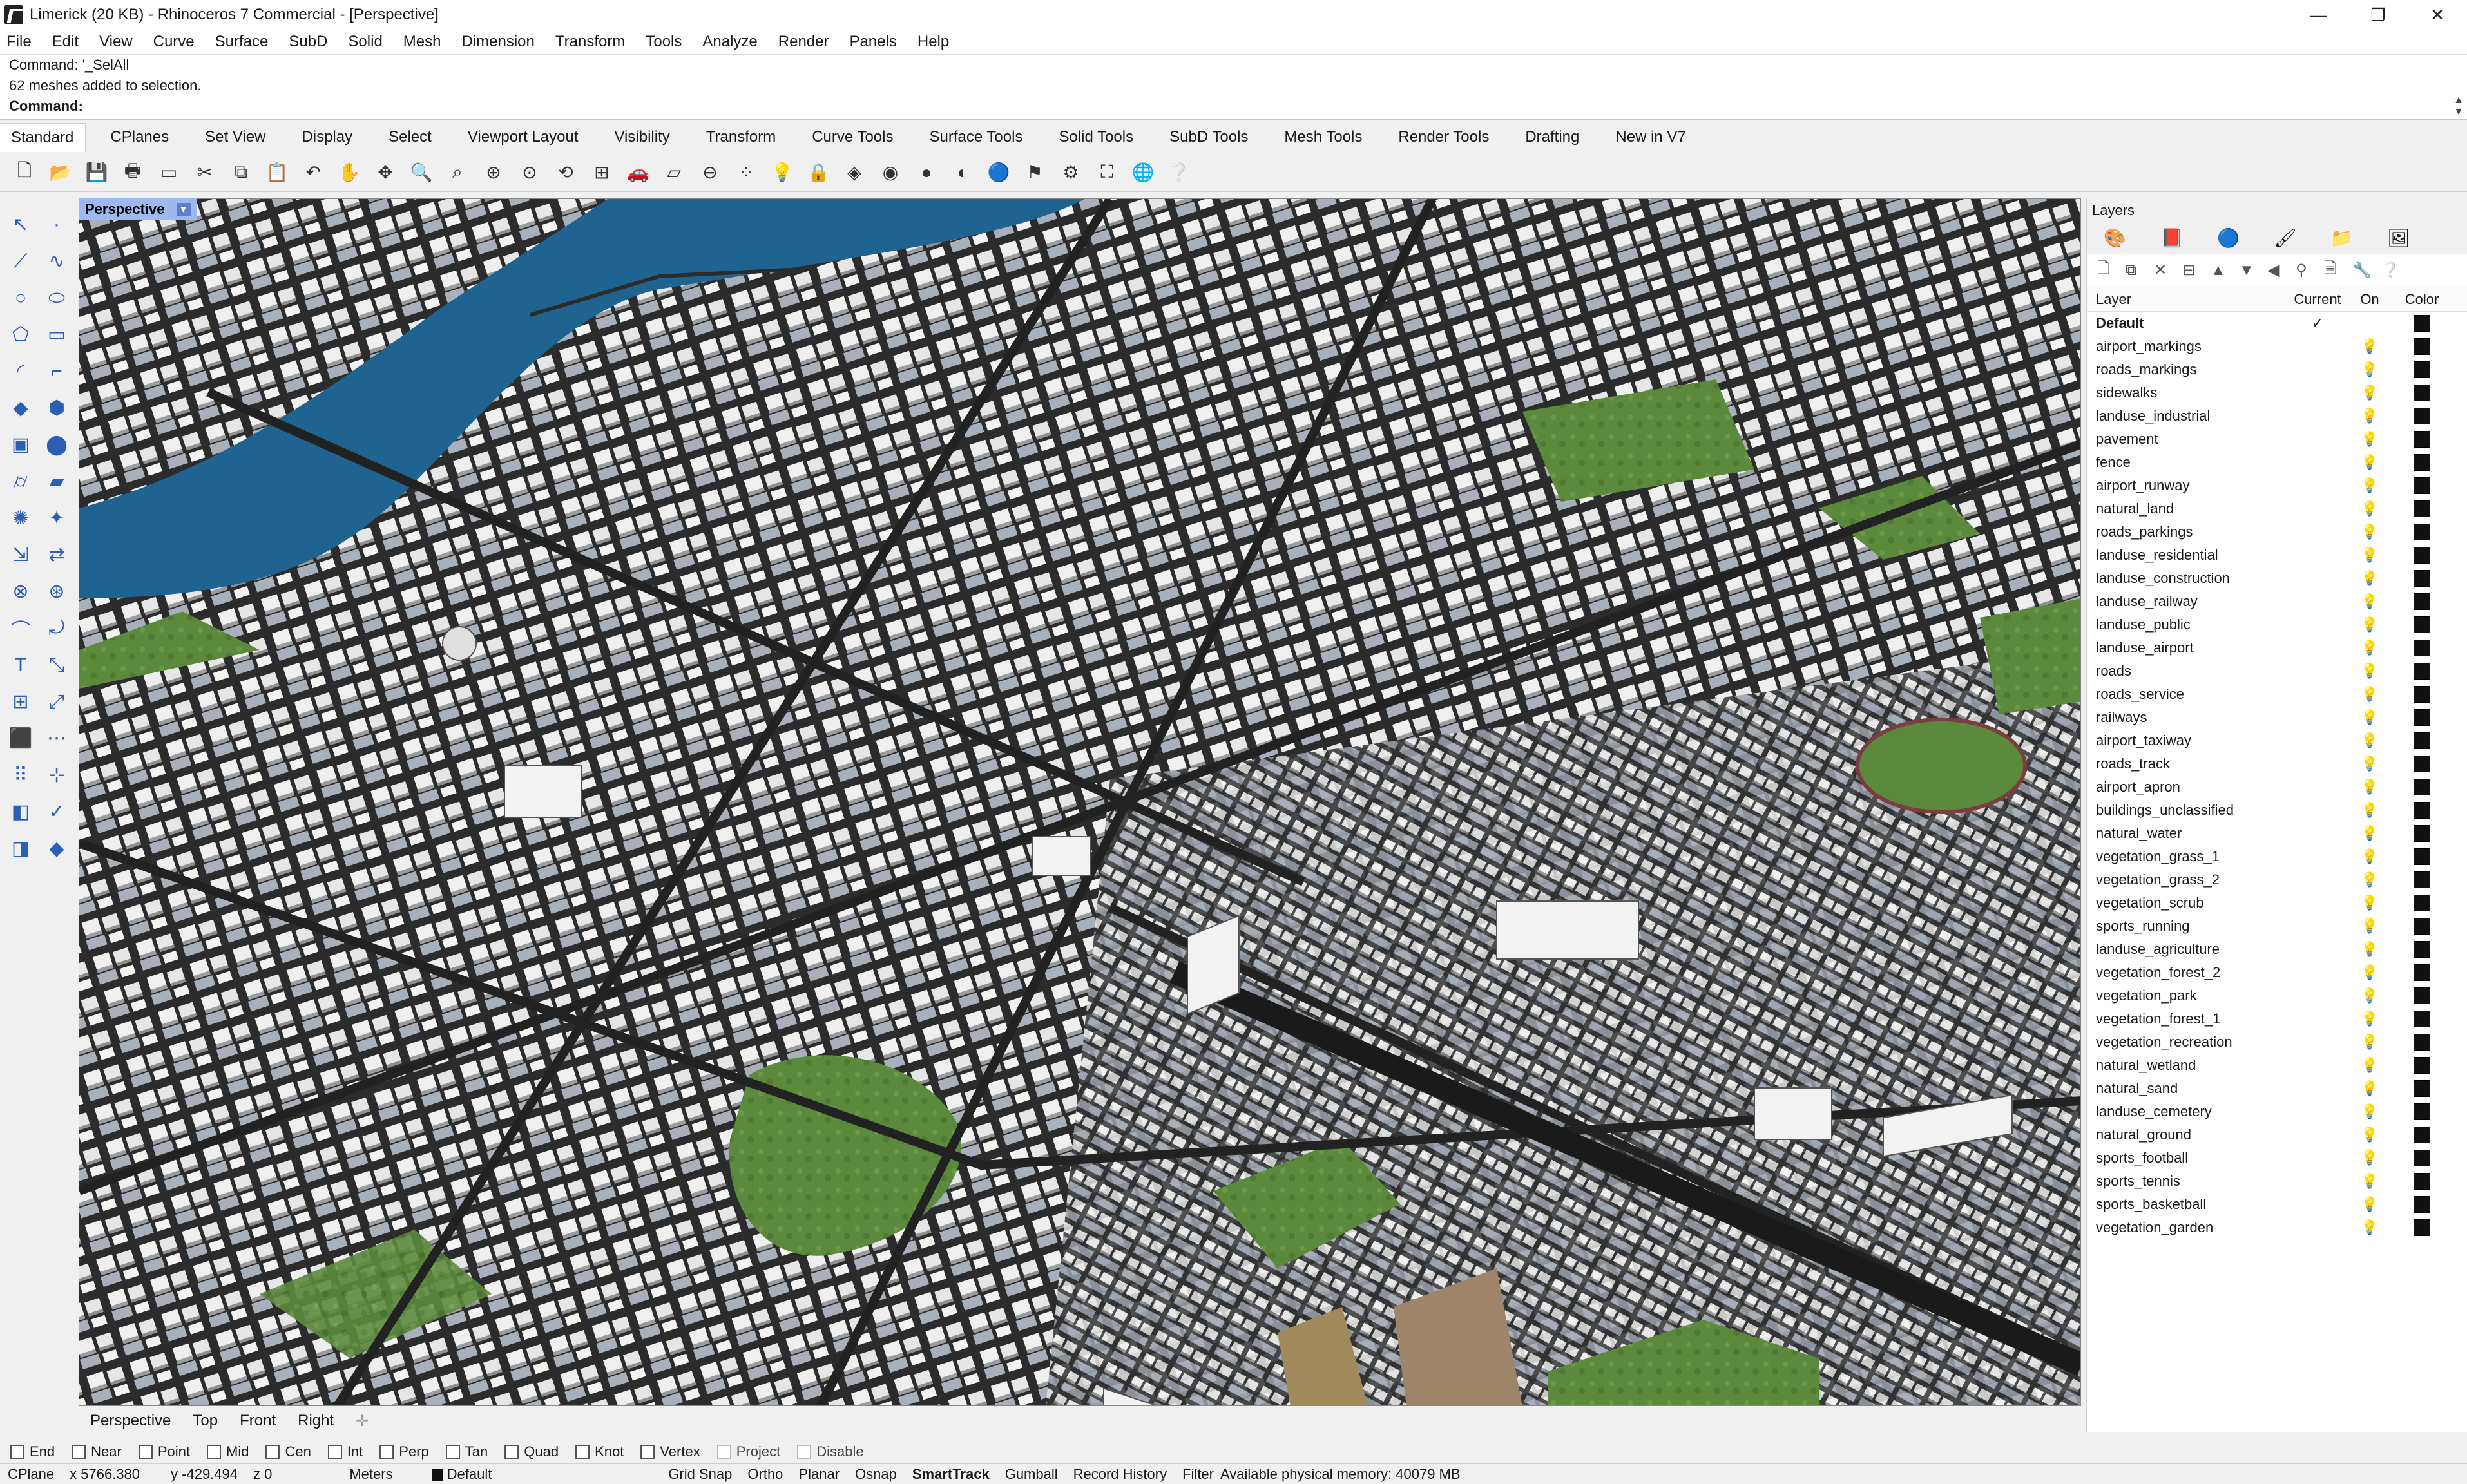 This screenshot has width=2467, height=1484. Describe the element at coordinates (362, 1421) in the screenshot. I see `add-viewport-icon: ✛` at that location.